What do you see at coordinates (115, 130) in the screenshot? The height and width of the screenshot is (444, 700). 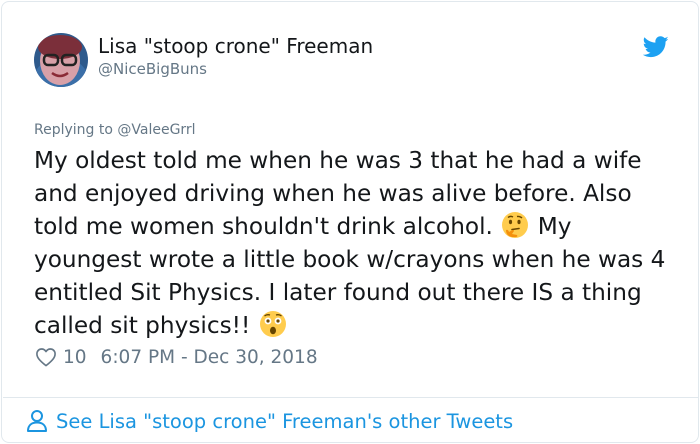 I see `replying-to: Replying to @ValeeGrrl` at bounding box center [115, 130].